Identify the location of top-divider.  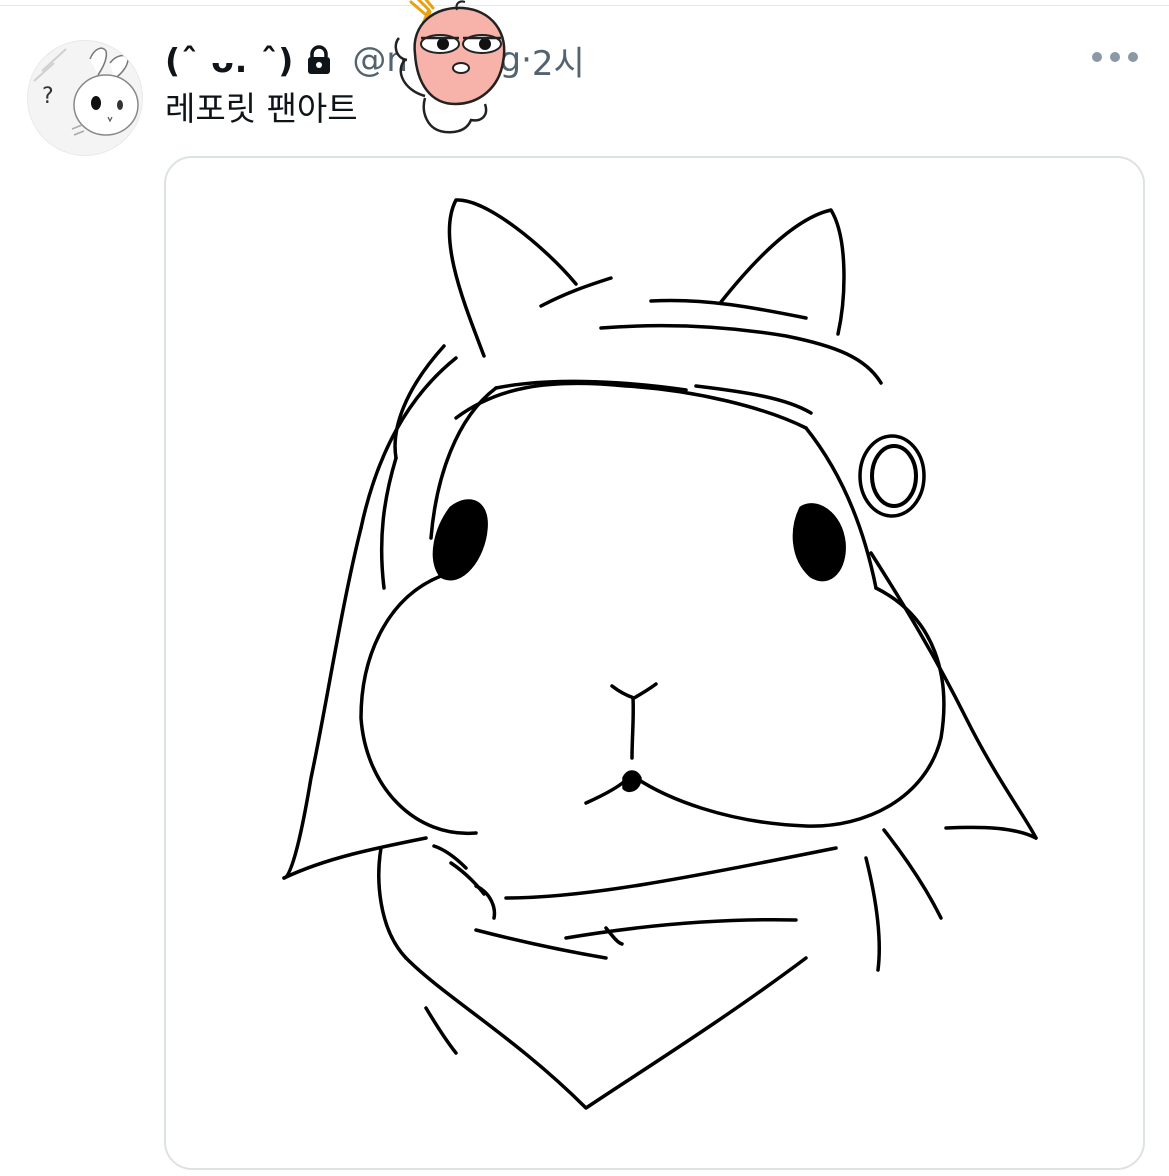
(584, 5).